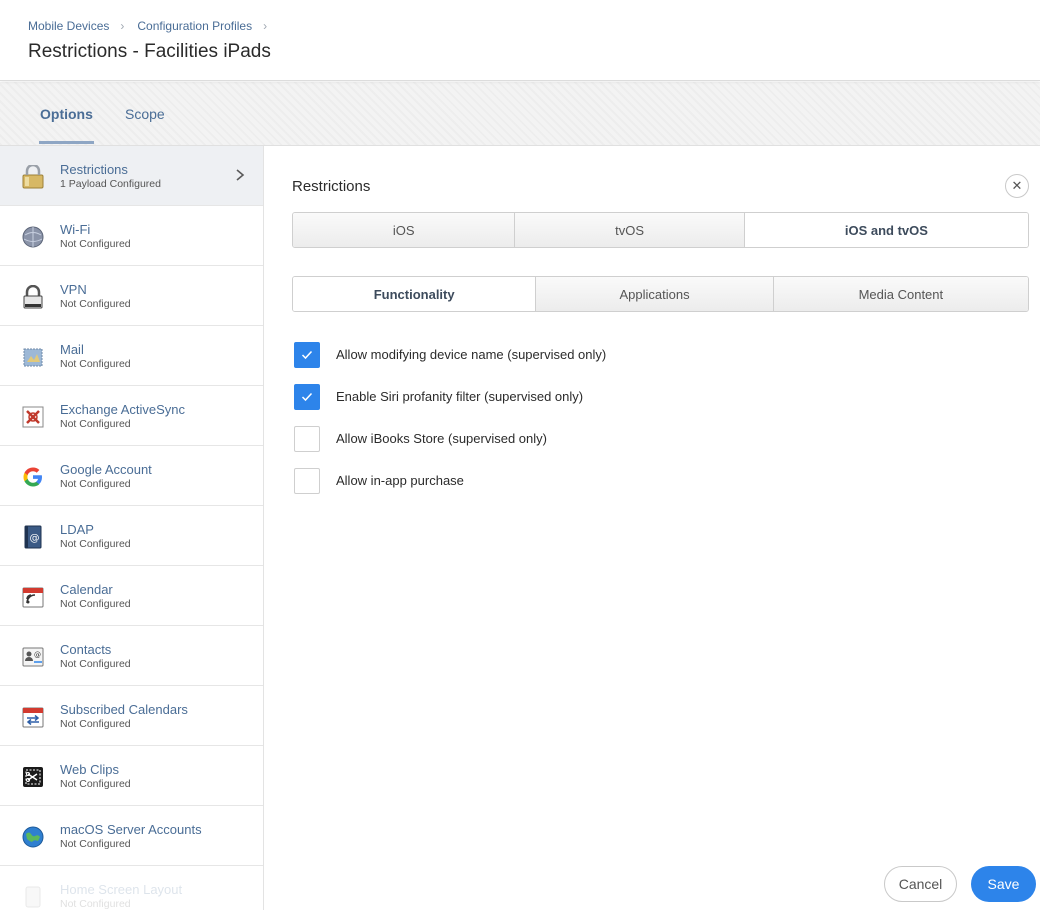 The width and height of the screenshot is (1040, 910). I want to click on calendar-icon, so click(32, 596).